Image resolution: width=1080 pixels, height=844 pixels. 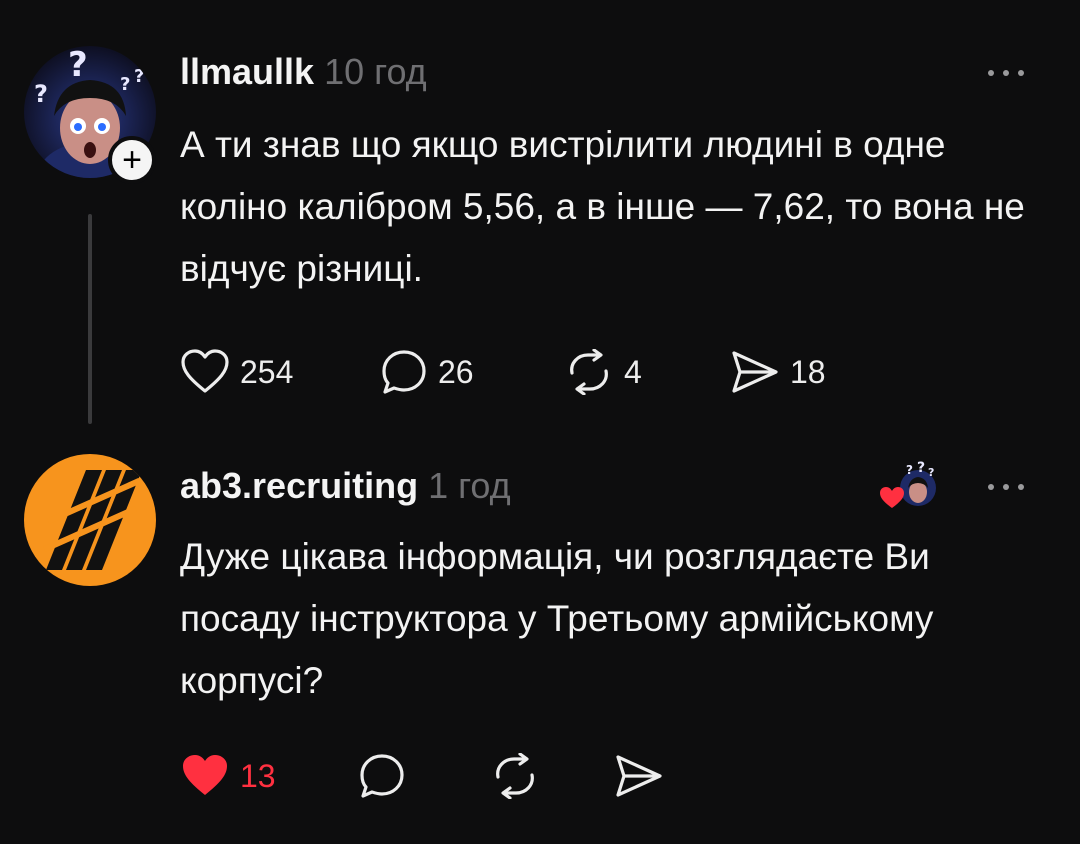 I want to click on share-button, so click(x=644, y=776).